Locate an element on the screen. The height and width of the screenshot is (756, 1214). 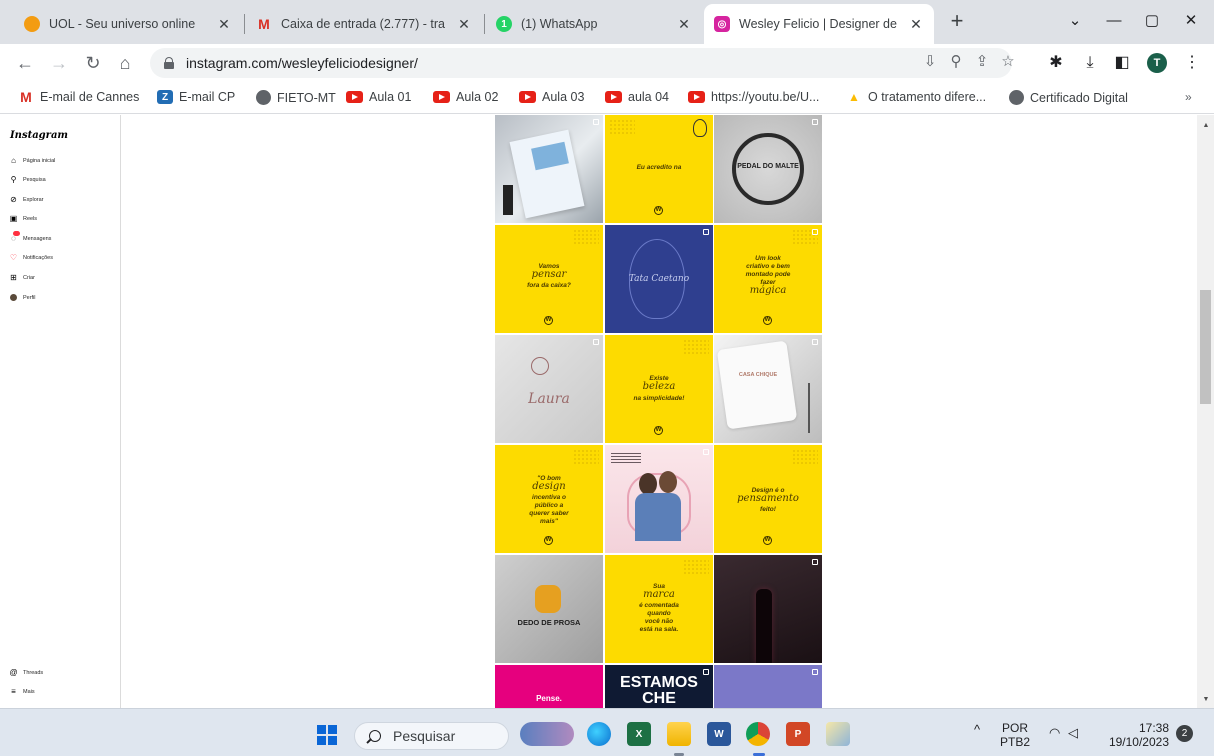
bookmark-fieto: FIETO-MT is located at coordinates (296, 97).